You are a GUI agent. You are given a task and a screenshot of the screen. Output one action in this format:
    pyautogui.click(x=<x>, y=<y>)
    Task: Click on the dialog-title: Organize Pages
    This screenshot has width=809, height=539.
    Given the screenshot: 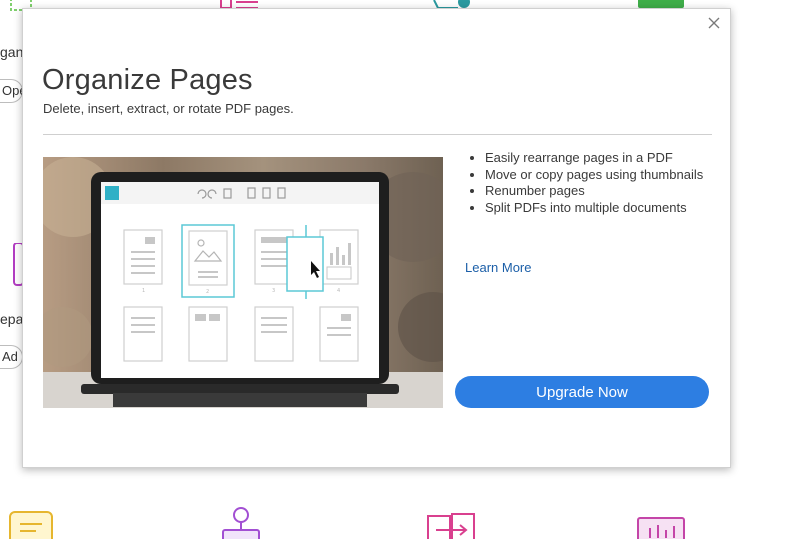 What is the action you would take?
    pyautogui.click(x=147, y=80)
    